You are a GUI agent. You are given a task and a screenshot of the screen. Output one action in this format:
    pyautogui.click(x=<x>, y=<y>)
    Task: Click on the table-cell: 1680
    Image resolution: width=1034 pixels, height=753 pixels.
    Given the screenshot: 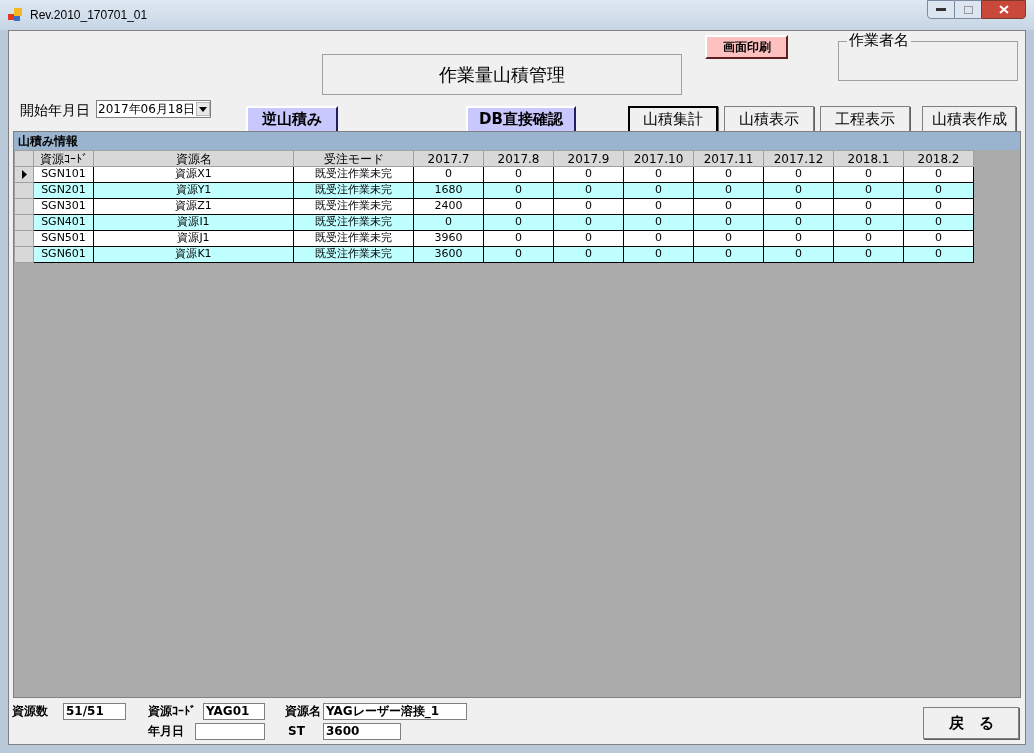 What is the action you would take?
    pyautogui.click(x=449, y=191)
    